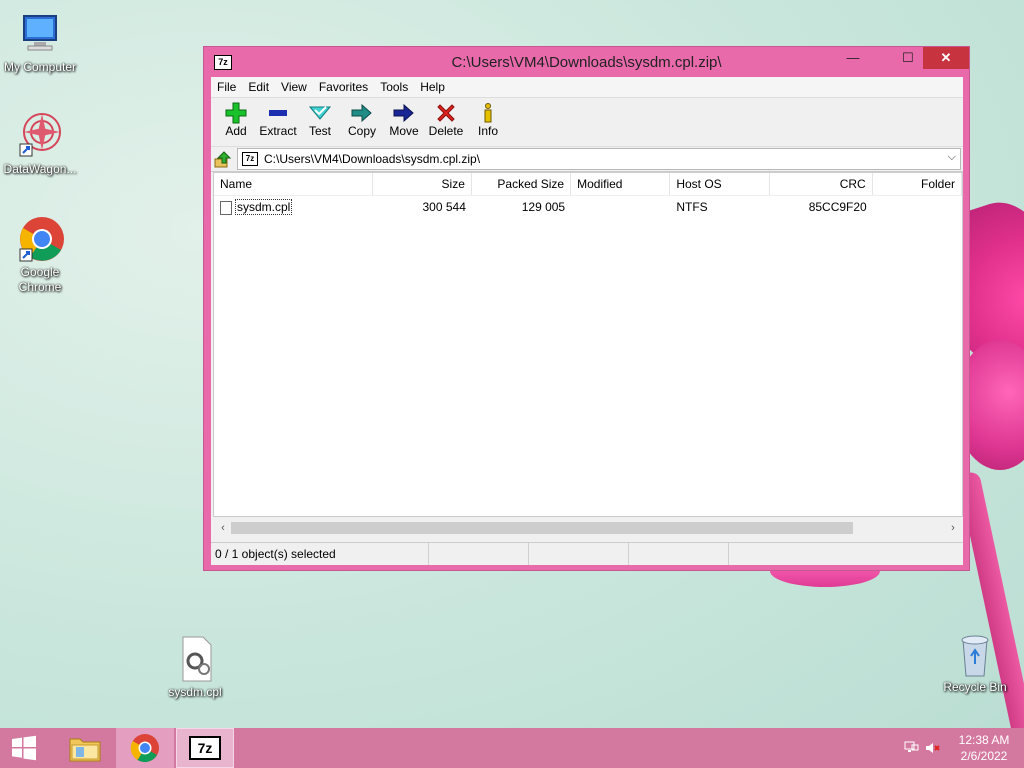 The width and height of the screenshot is (1024, 768). Describe the element at coordinates (294, 87) in the screenshot. I see `menu-view: View` at that location.